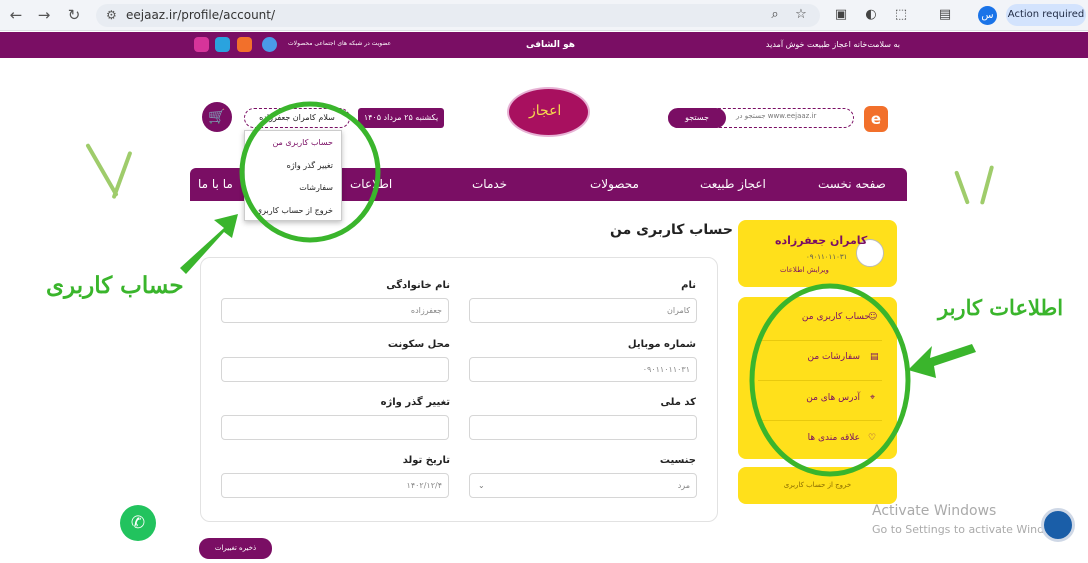  Describe the element at coordinates (942, 361) in the screenshot. I see `annotation-arrow-right` at that location.